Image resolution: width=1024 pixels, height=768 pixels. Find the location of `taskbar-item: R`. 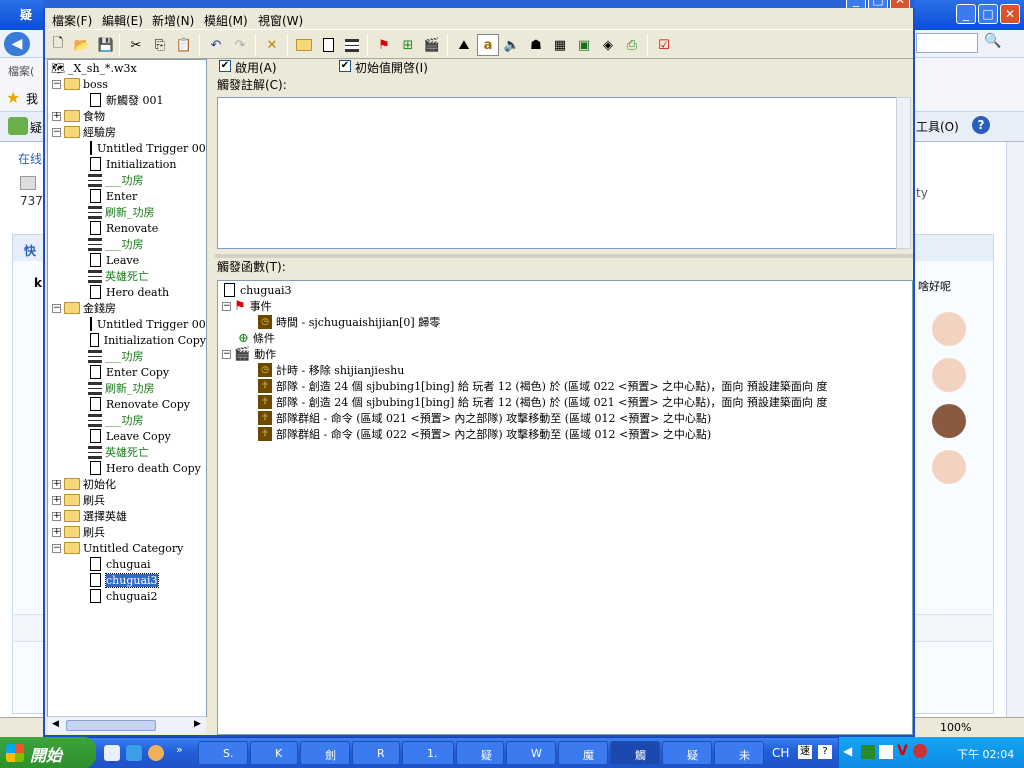

taskbar-item: R is located at coordinates (376, 753).